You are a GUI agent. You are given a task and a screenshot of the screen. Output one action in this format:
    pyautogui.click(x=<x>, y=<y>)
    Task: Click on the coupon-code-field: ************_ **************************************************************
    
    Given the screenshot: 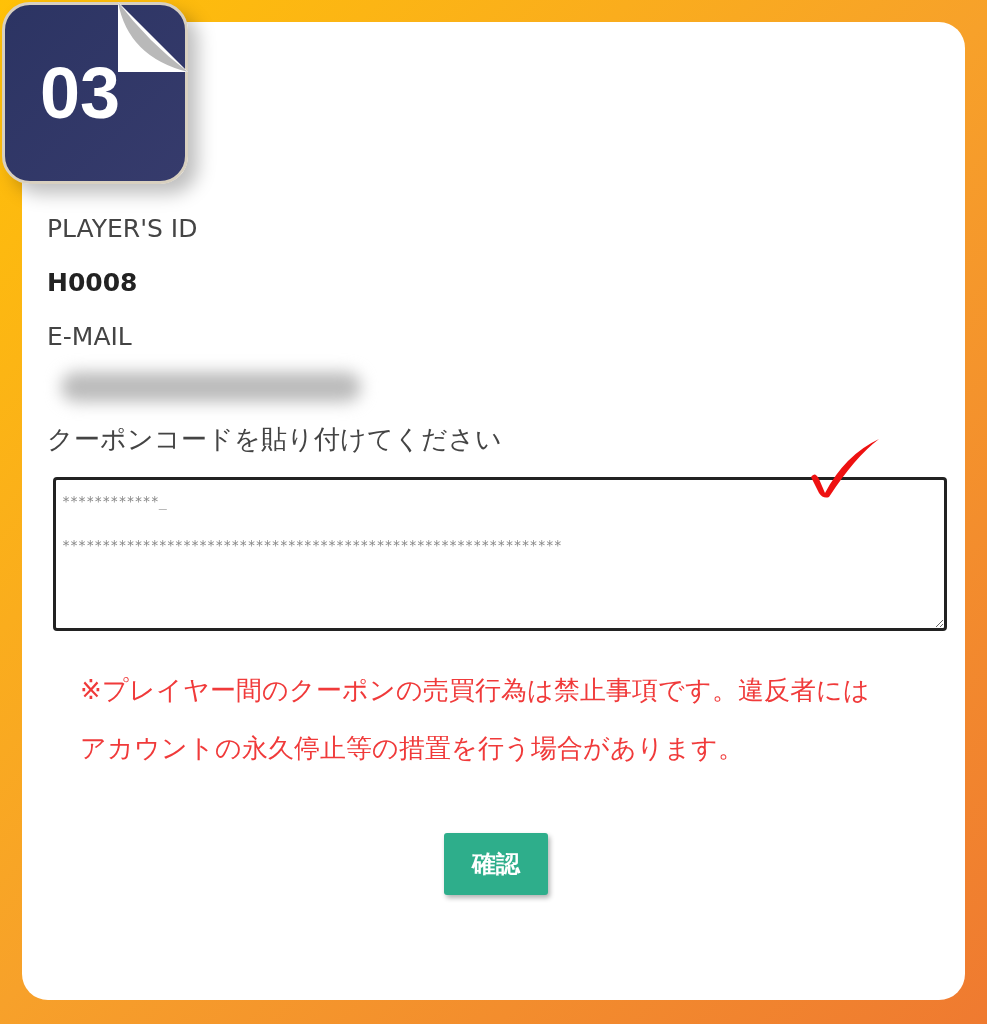 What is the action you would take?
    pyautogui.click(x=500, y=554)
    